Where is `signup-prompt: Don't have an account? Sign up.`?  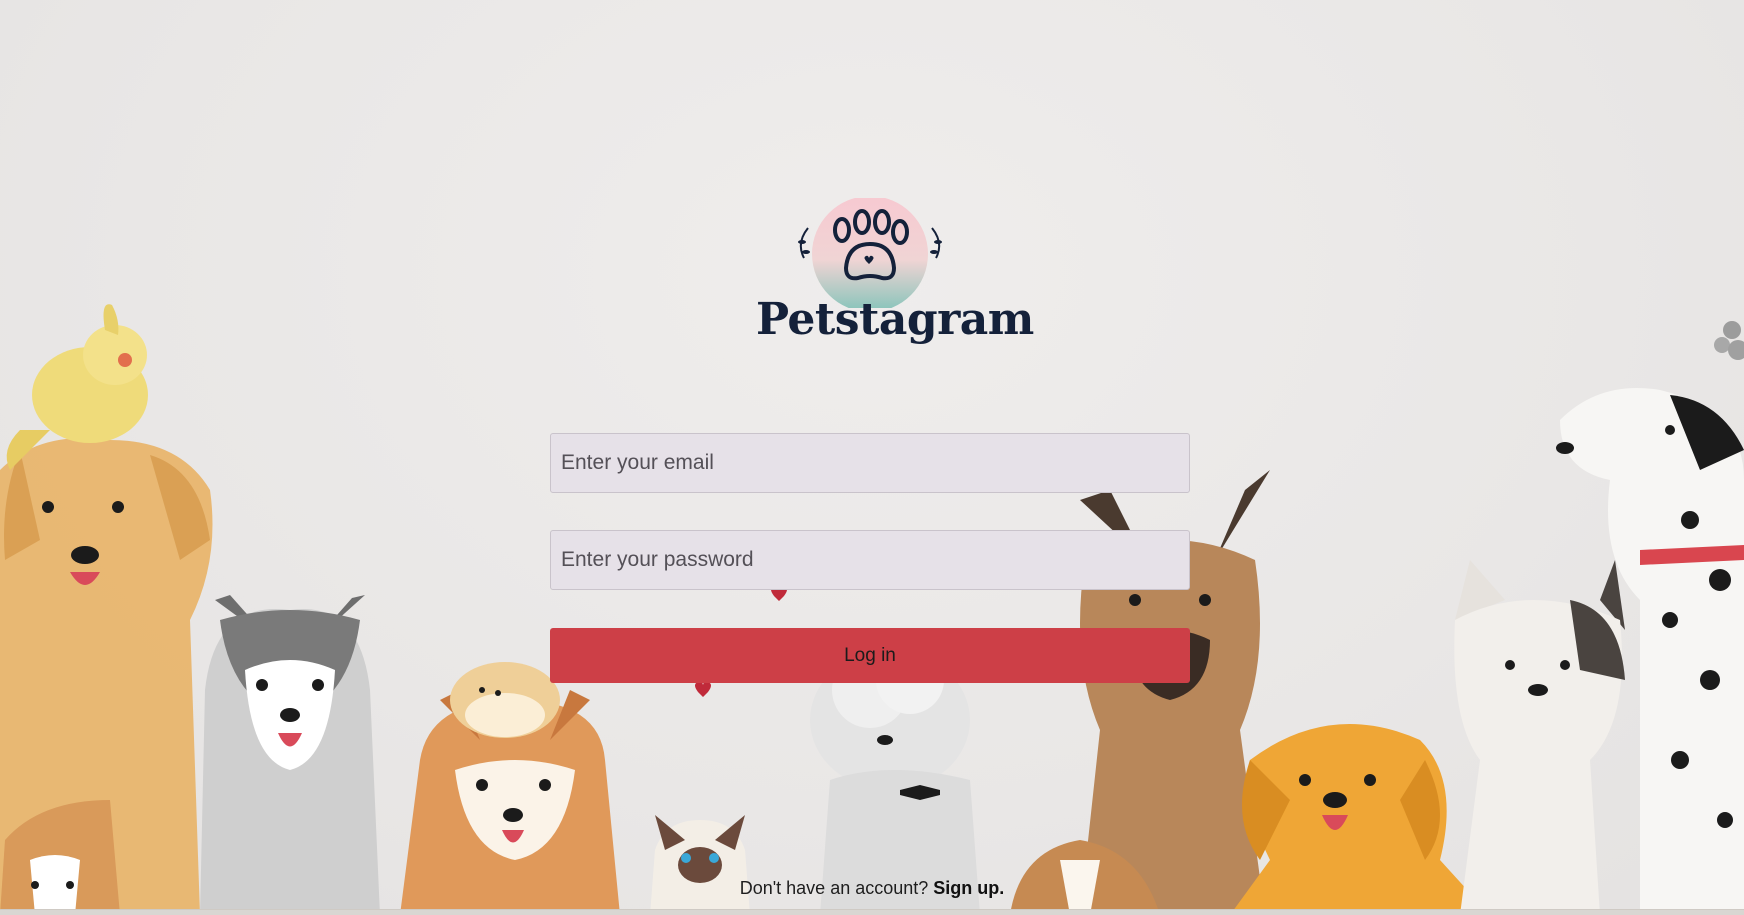
signup-prompt: Don't have an account? Sign up. is located at coordinates (872, 888).